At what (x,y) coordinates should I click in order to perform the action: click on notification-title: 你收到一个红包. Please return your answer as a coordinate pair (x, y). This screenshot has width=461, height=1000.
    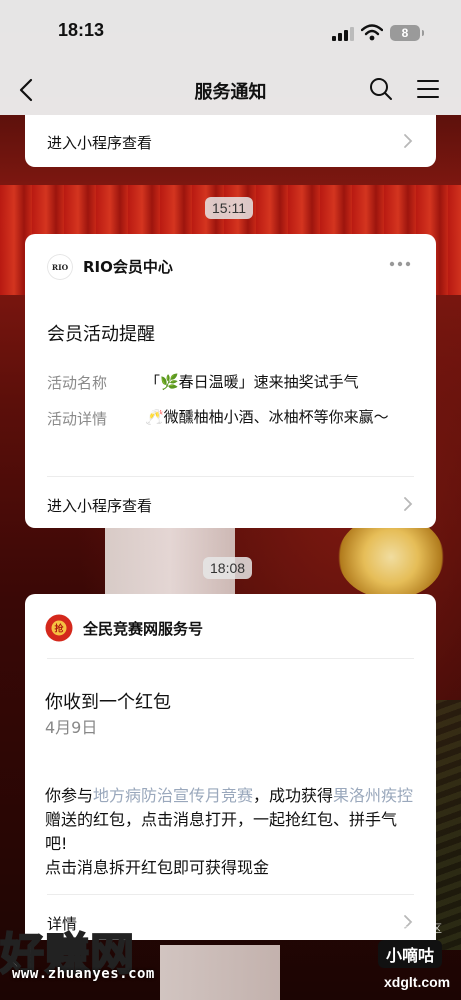
    Looking at the image, I should click on (108, 702).